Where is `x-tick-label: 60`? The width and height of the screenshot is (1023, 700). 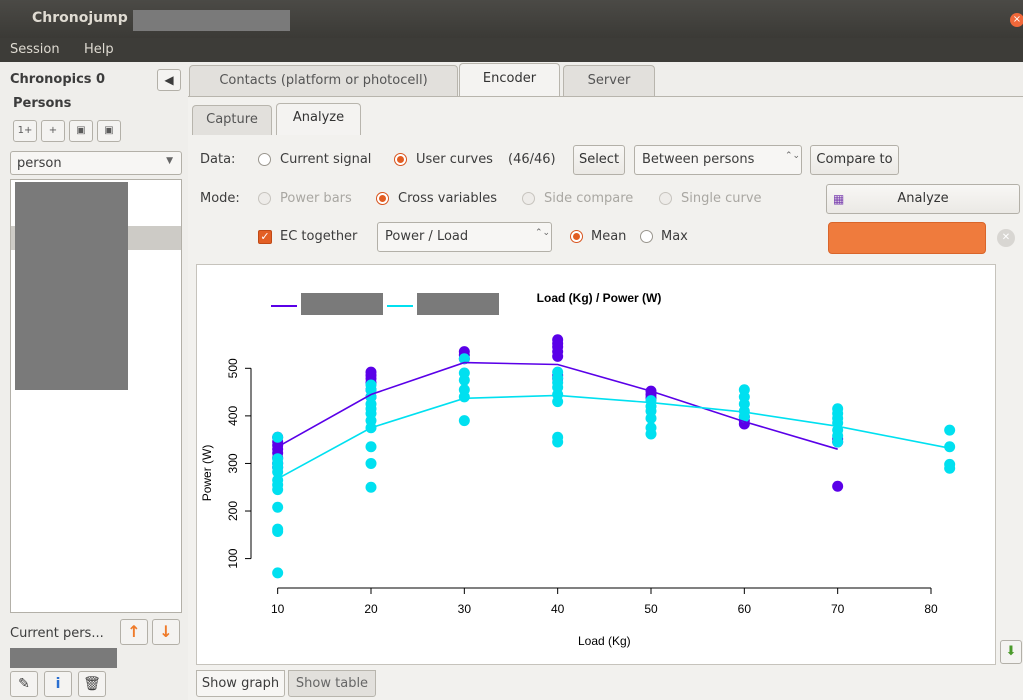
x-tick-label: 60 is located at coordinates (745, 609).